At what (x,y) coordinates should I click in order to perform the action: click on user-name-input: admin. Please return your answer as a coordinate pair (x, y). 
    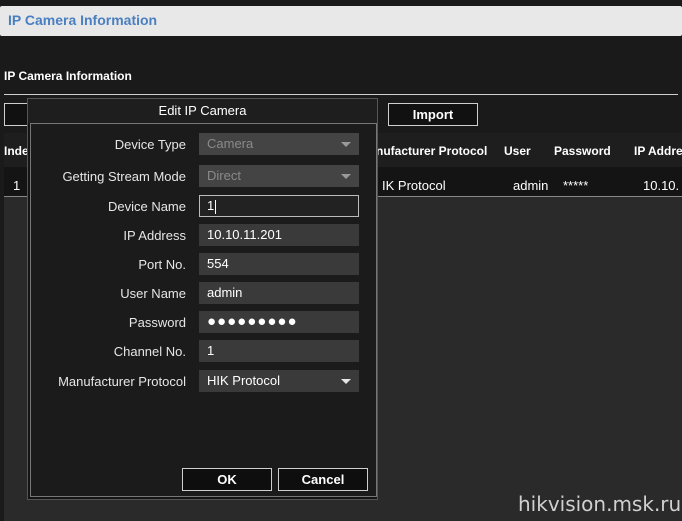
    Looking at the image, I should click on (279, 293).